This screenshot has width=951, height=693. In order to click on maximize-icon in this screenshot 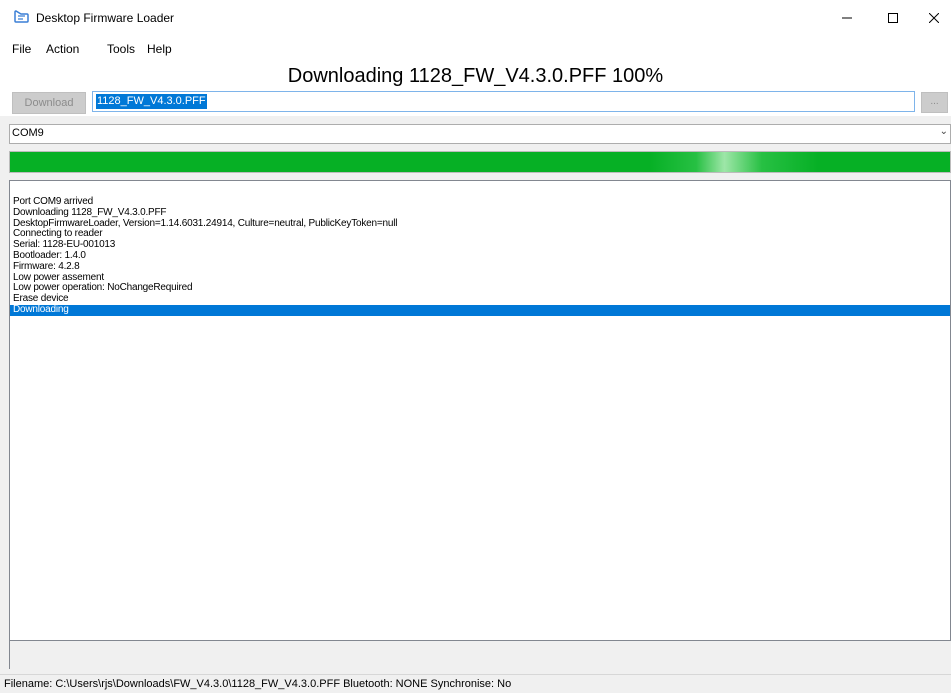, I will do `click(893, 18)`.